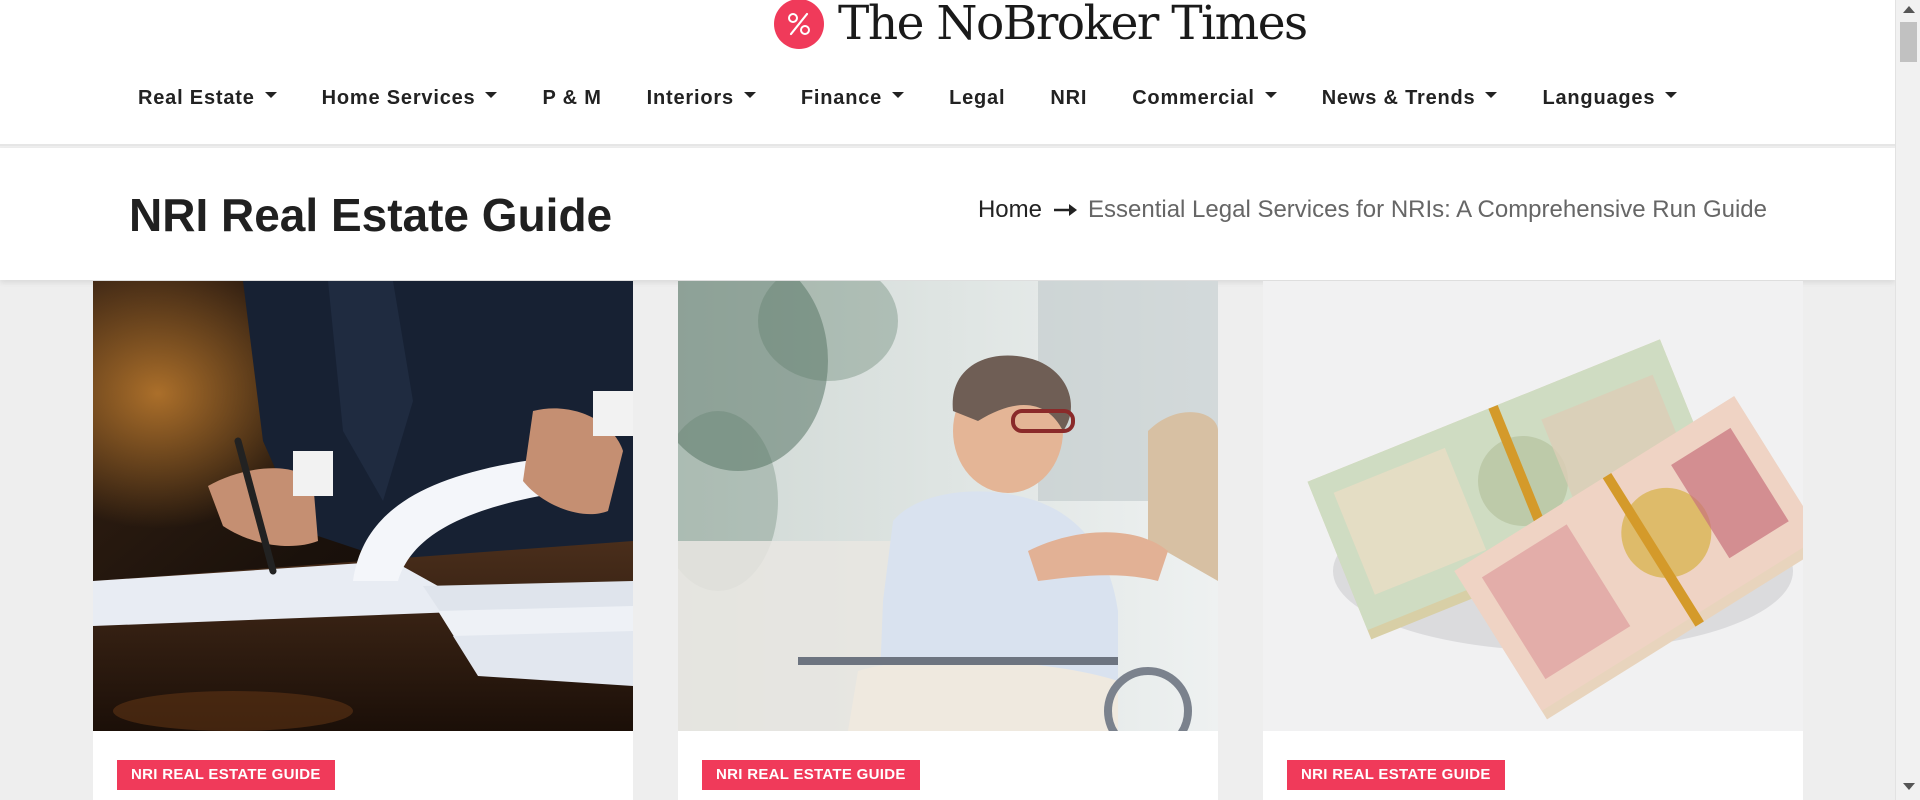  Describe the element at coordinates (1907, 400) in the screenshot. I see `page-scrollbar` at that location.